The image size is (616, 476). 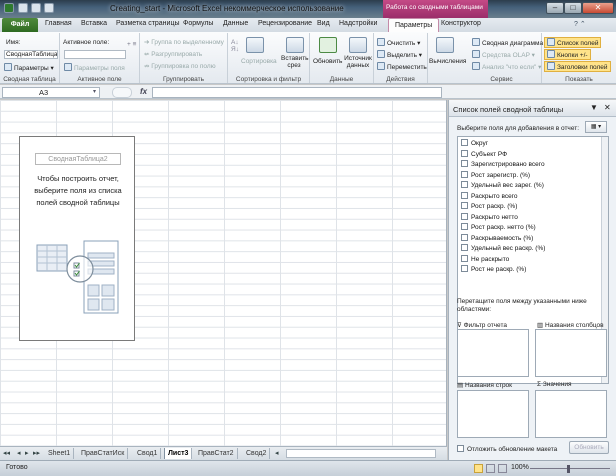 What do you see at coordinates (23, 8) in the screenshot?
I see `save-icon` at bounding box center [23, 8].